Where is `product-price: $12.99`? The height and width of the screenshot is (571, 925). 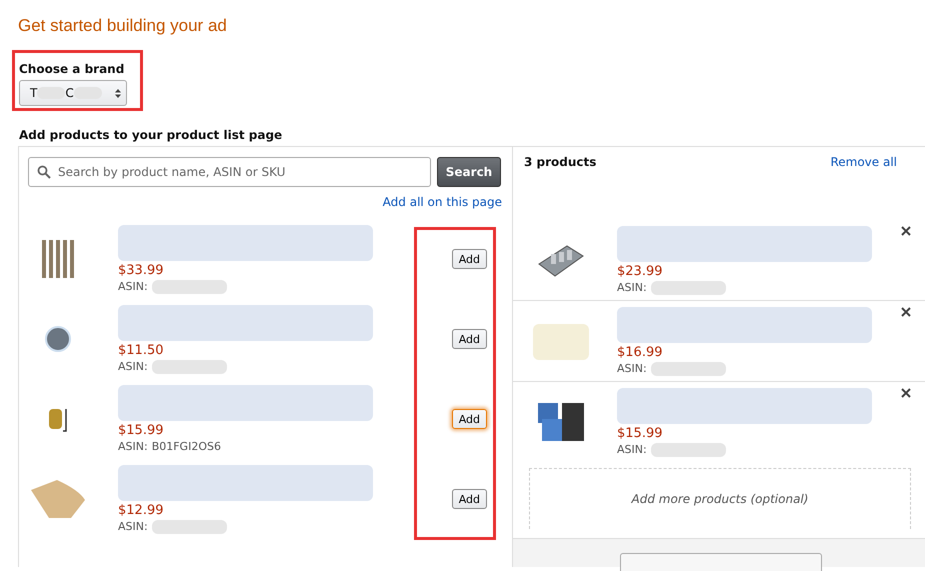
product-price: $12.99 is located at coordinates (141, 510).